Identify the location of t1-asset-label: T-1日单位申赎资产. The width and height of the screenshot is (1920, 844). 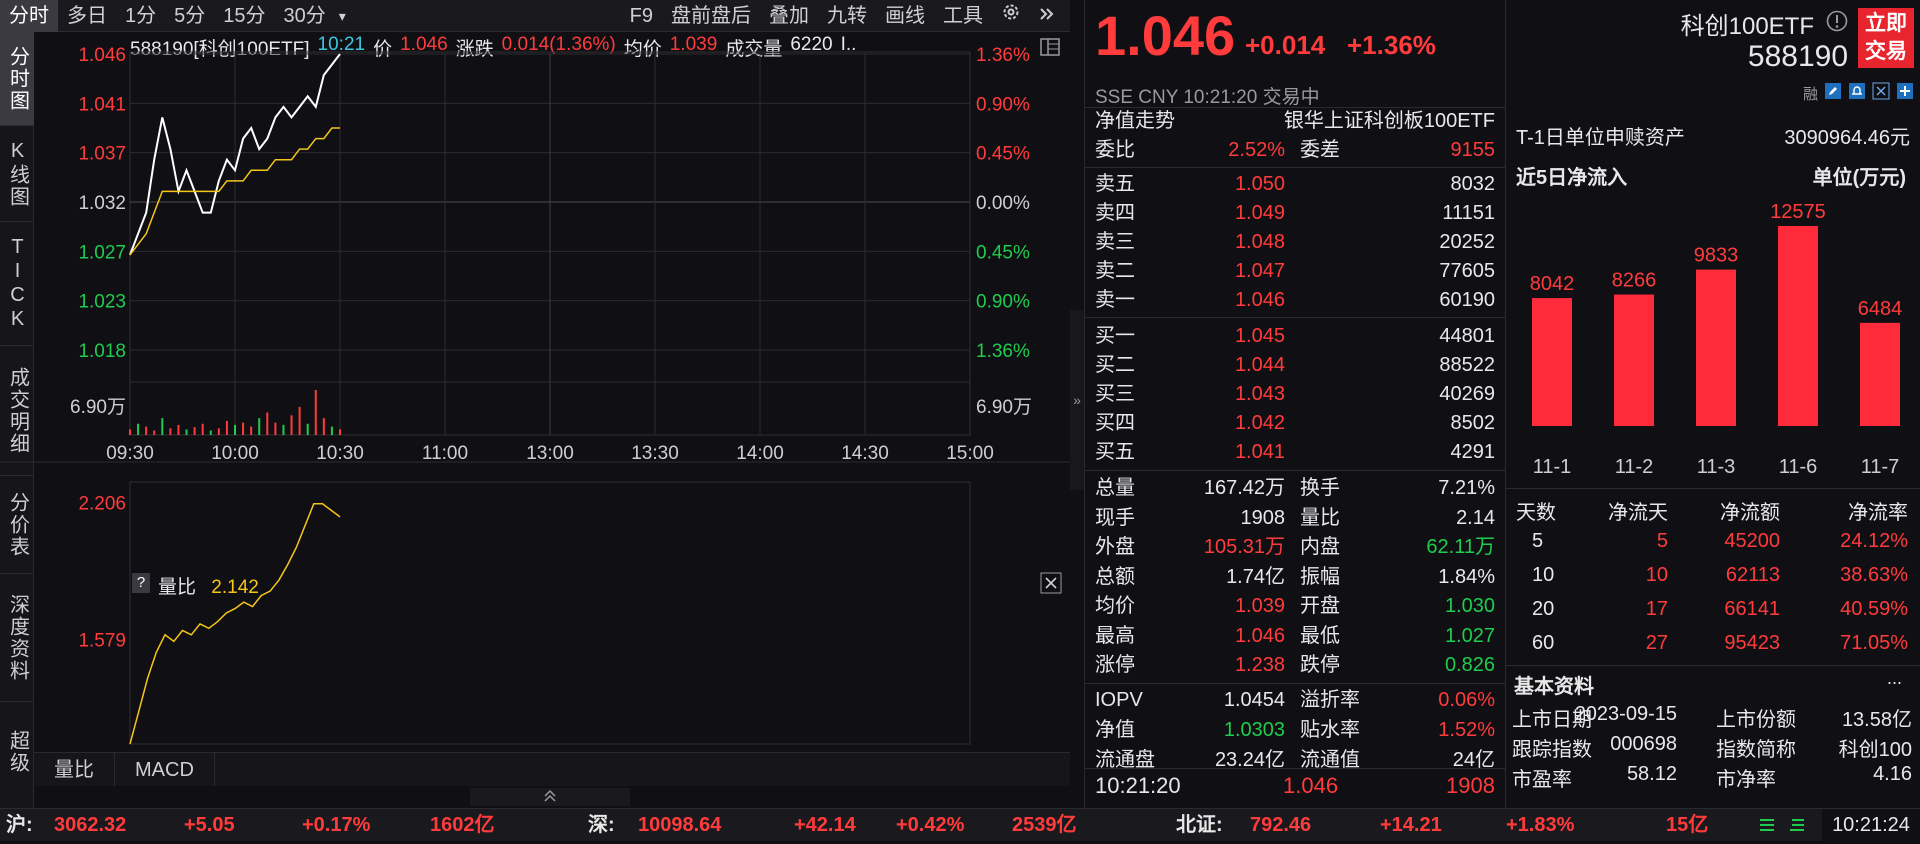
(1600, 138).